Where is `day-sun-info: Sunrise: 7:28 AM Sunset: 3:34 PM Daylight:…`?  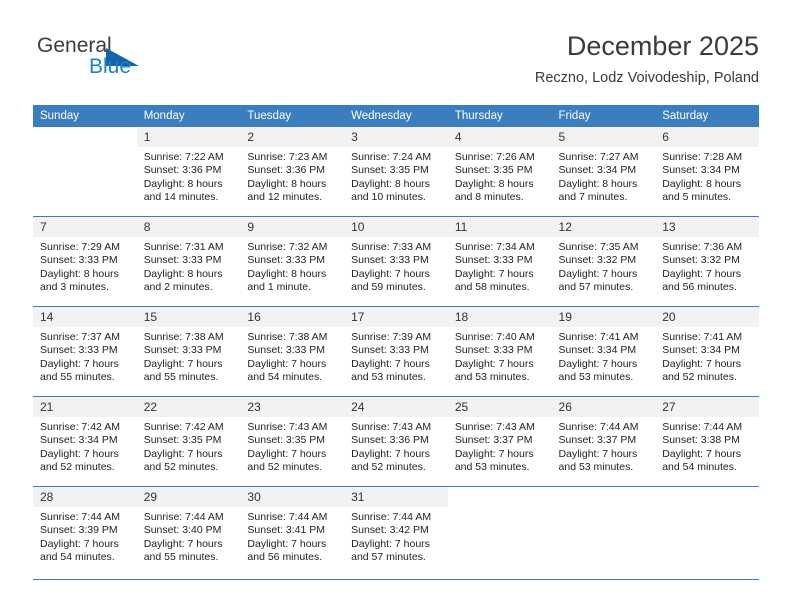
day-sun-info: Sunrise: 7:28 AM Sunset: 3:34 PM Daylight:… is located at coordinates (707, 175).